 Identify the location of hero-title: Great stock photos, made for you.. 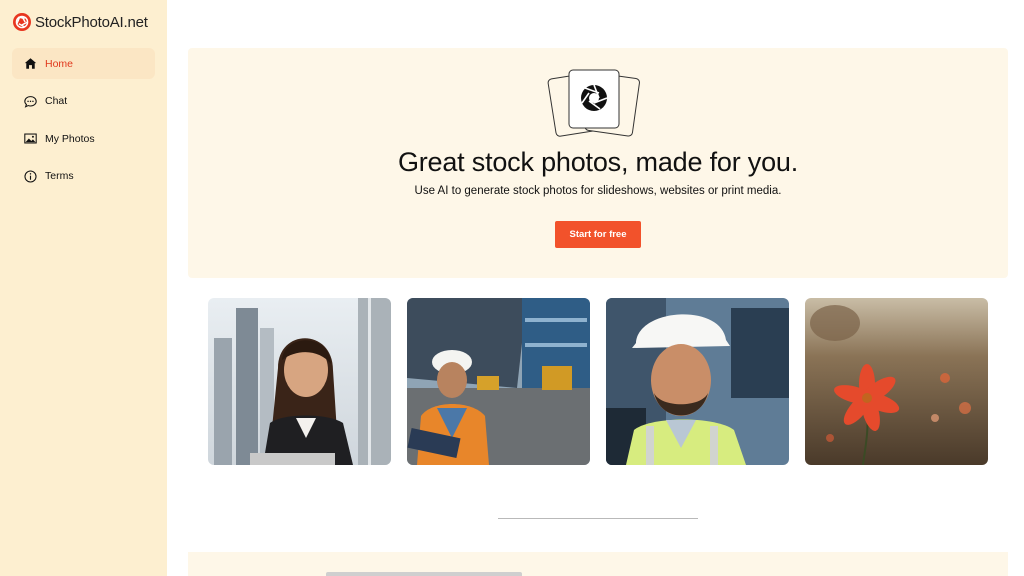
(598, 162).